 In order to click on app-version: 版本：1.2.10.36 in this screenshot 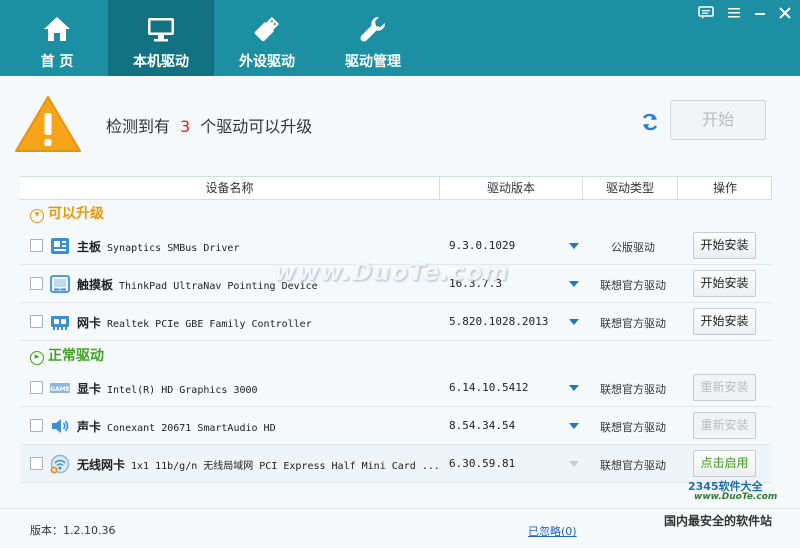, I will do `click(73, 530)`.